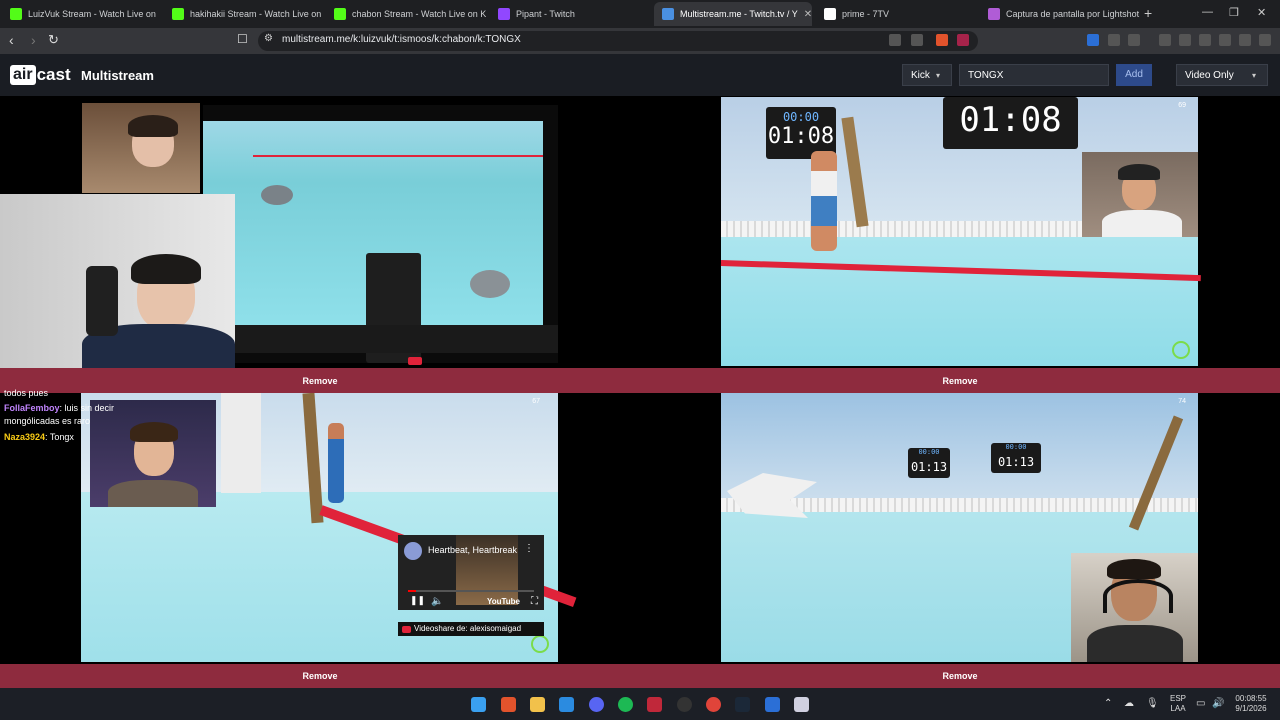 The width and height of the screenshot is (1280, 720). What do you see at coordinates (117, 75) in the screenshot?
I see `page-title: Multistream` at bounding box center [117, 75].